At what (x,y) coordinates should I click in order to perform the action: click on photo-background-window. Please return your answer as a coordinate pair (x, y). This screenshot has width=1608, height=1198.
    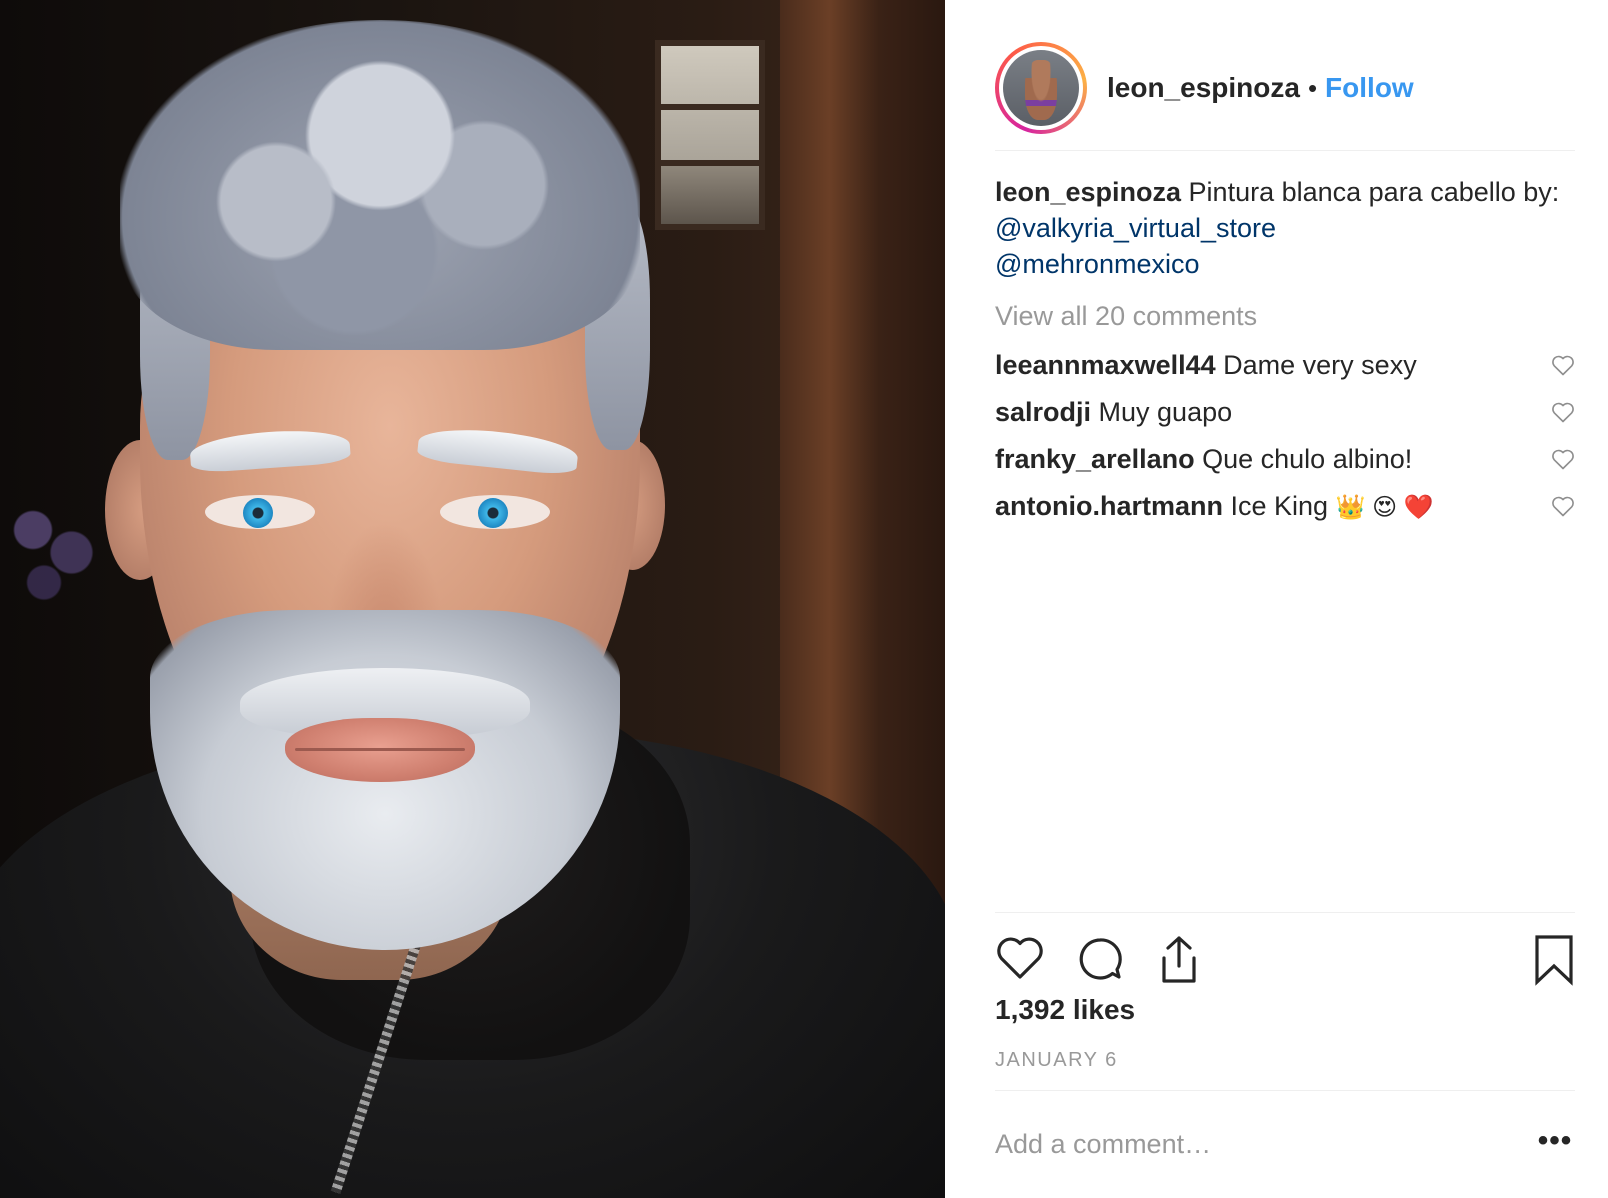
    Looking at the image, I should click on (710, 105).